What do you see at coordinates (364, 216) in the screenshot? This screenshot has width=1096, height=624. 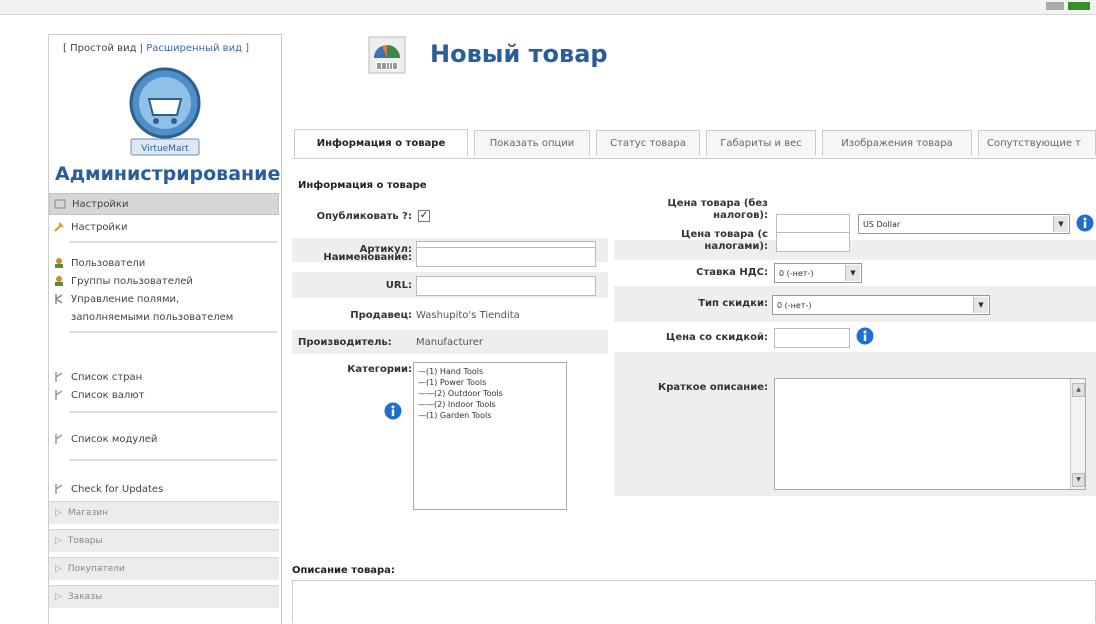 I see `publish-label: Опубликовать ?:` at bounding box center [364, 216].